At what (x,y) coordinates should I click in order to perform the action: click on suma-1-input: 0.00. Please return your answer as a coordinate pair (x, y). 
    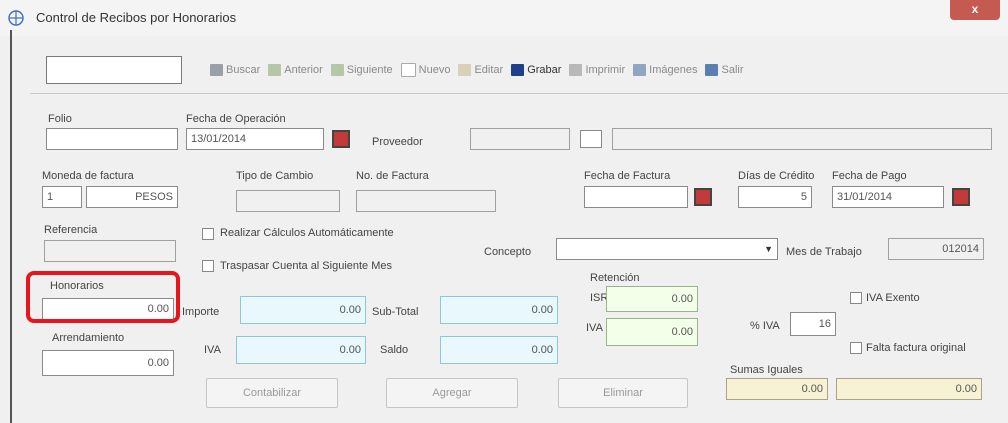
    Looking at the image, I should click on (777, 389).